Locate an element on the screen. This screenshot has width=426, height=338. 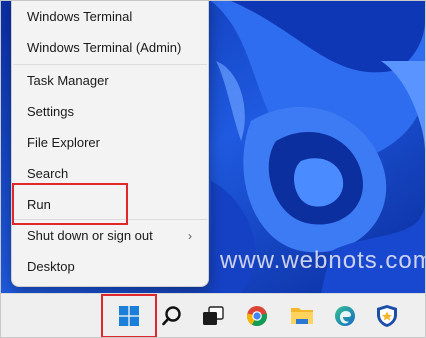
file-explorer-button is located at coordinates (302, 316).